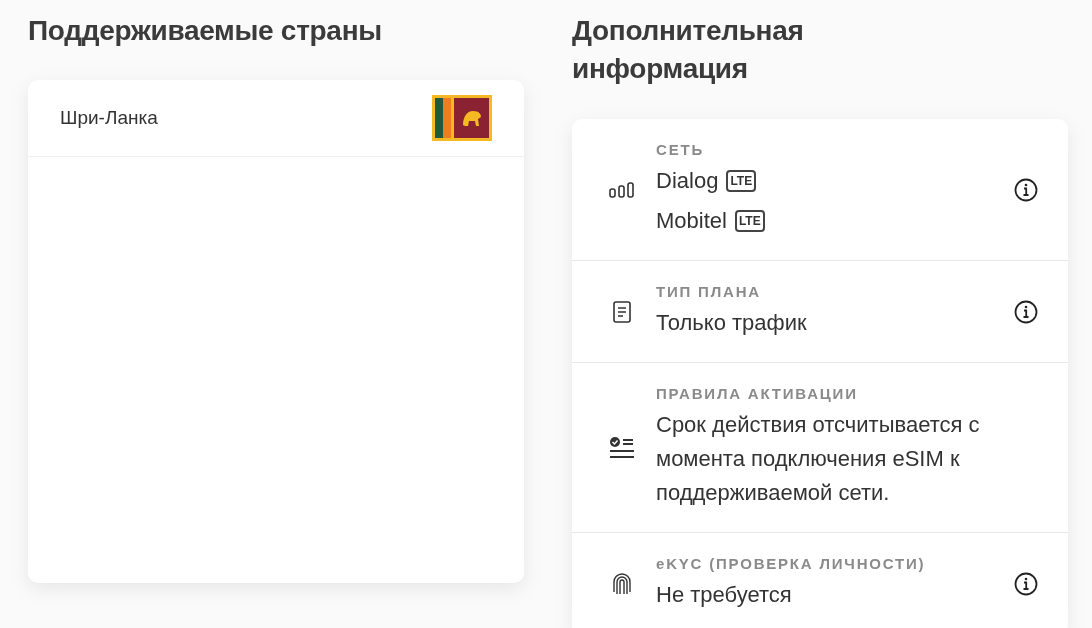 The height and width of the screenshot is (628, 1092). What do you see at coordinates (709, 291) in the screenshot?
I see `row-label: ТИП ПЛАНА` at bounding box center [709, 291].